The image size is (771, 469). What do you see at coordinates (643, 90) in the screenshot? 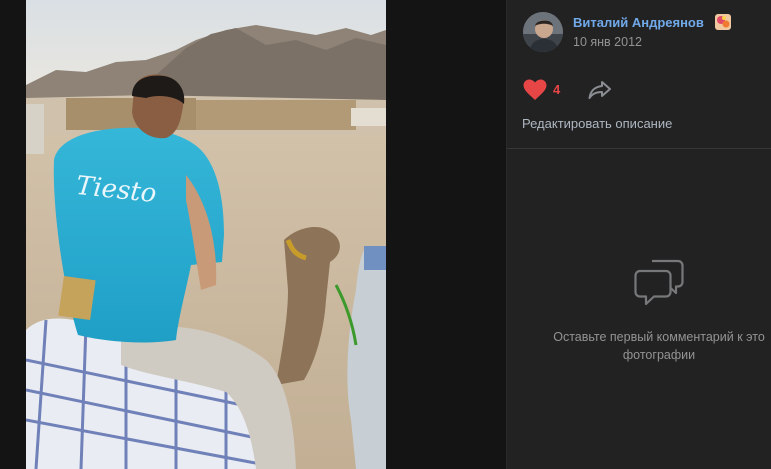
I see `actions-bar: 4` at bounding box center [643, 90].